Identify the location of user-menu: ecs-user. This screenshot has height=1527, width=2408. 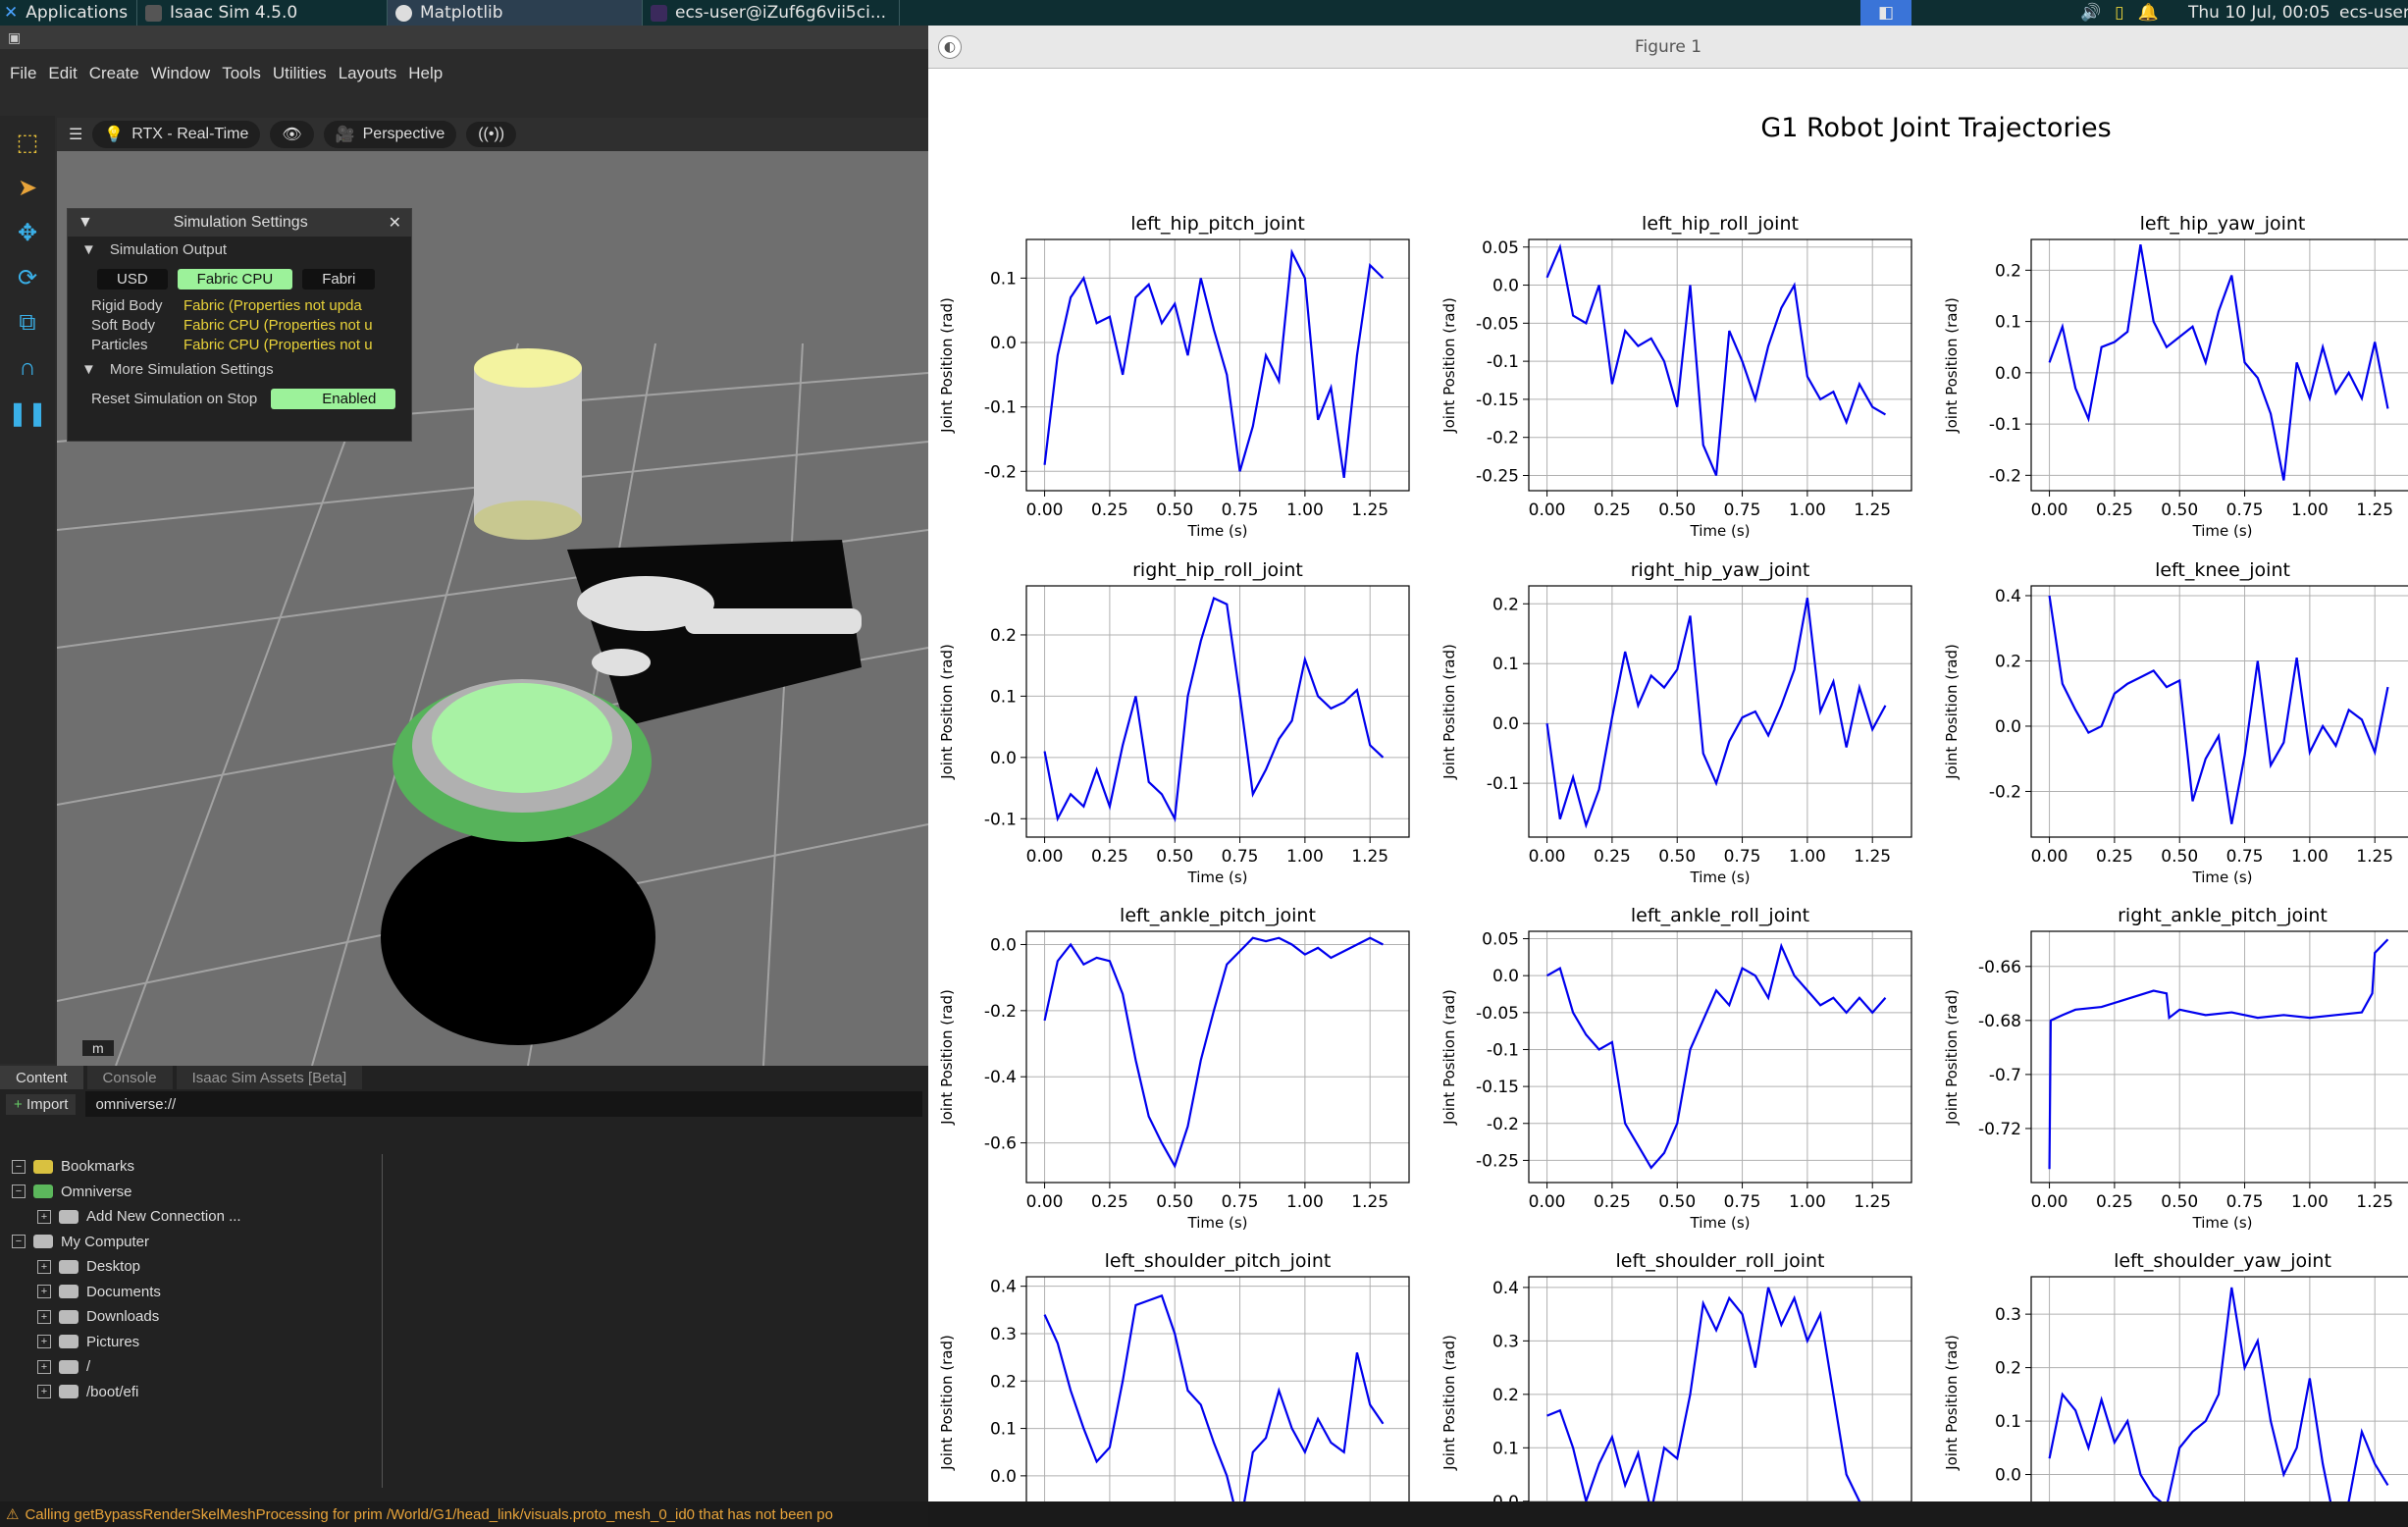
(2373, 13).